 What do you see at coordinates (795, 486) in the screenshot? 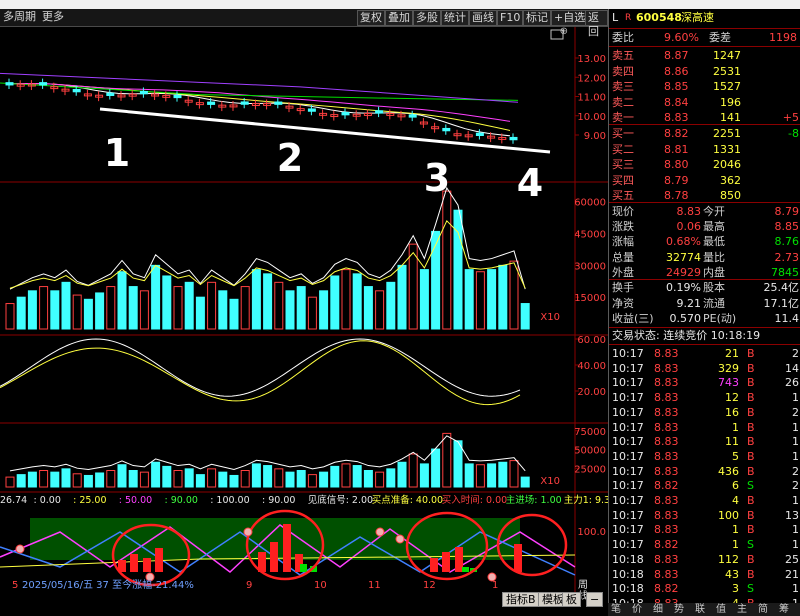
I see `tick-count: 2` at bounding box center [795, 486].